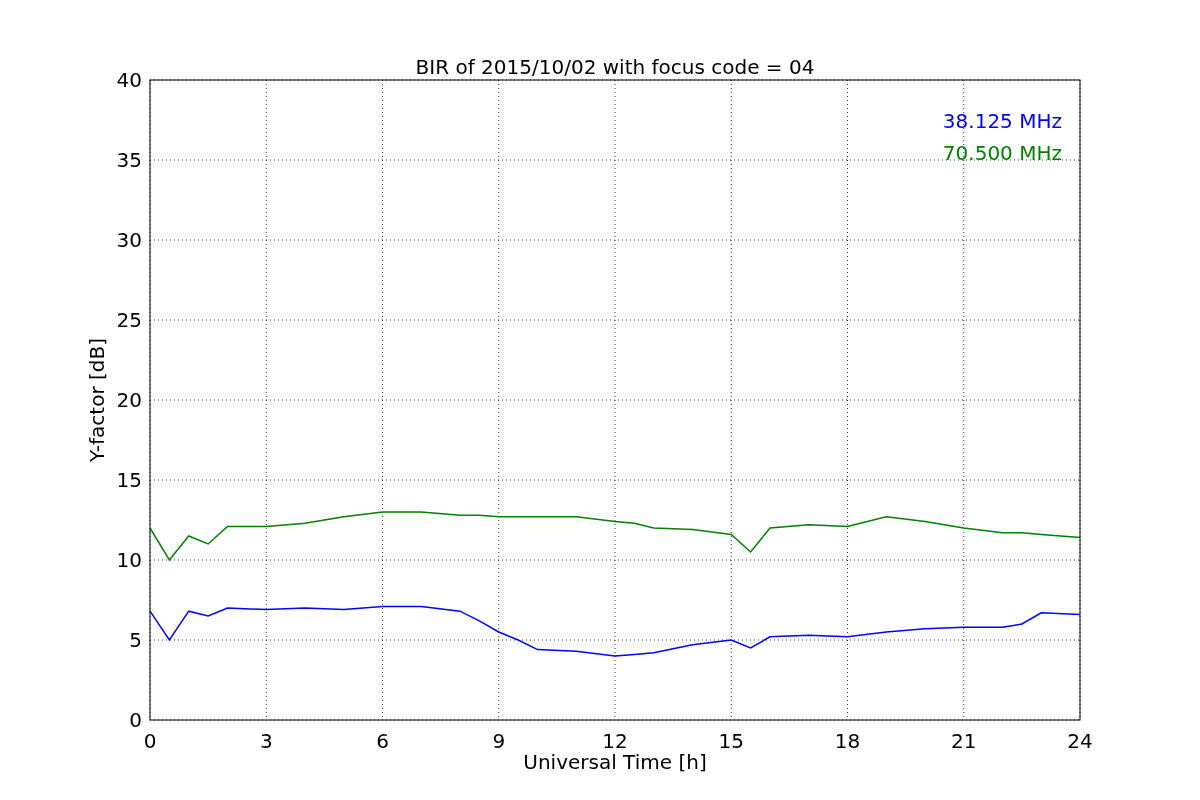 This screenshot has width=1200, height=800. What do you see at coordinates (731, 741) in the screenshot?
I see `x-tick-label: 15` at bounding box center [731, 741].